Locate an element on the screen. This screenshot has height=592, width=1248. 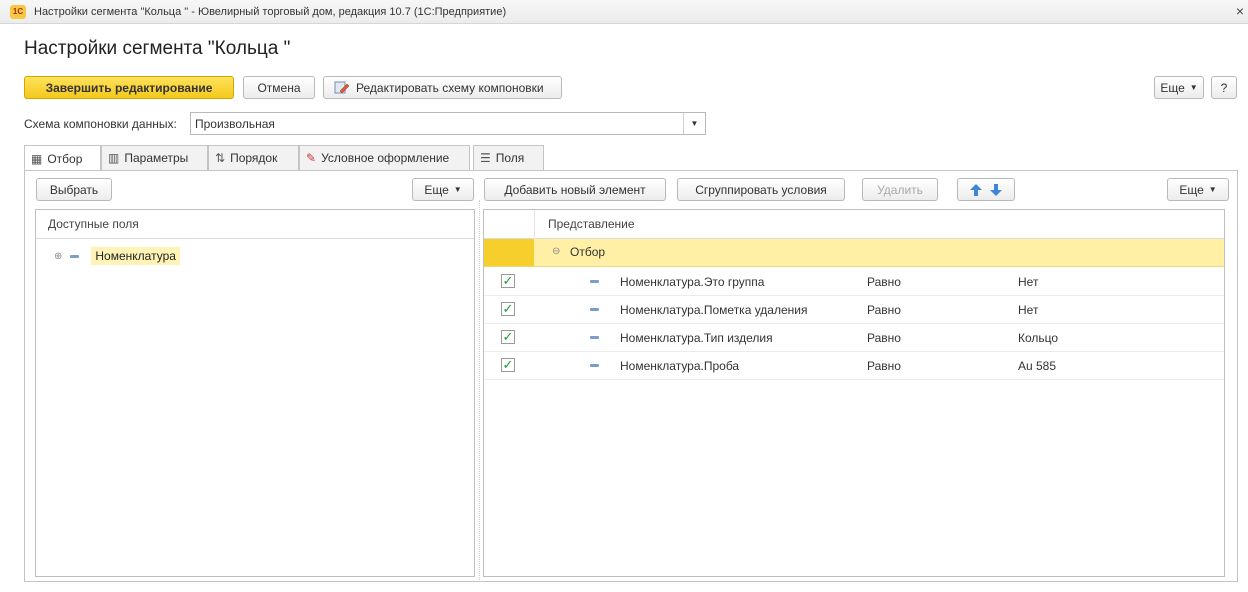
tab-label: Условное оформление is located at coordinates (385, 158).